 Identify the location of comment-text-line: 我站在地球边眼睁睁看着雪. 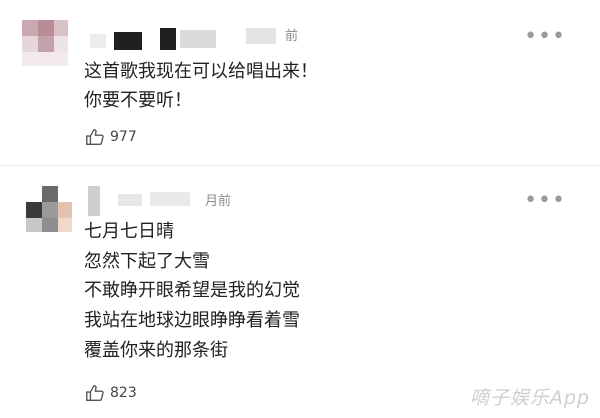
(192, 320).